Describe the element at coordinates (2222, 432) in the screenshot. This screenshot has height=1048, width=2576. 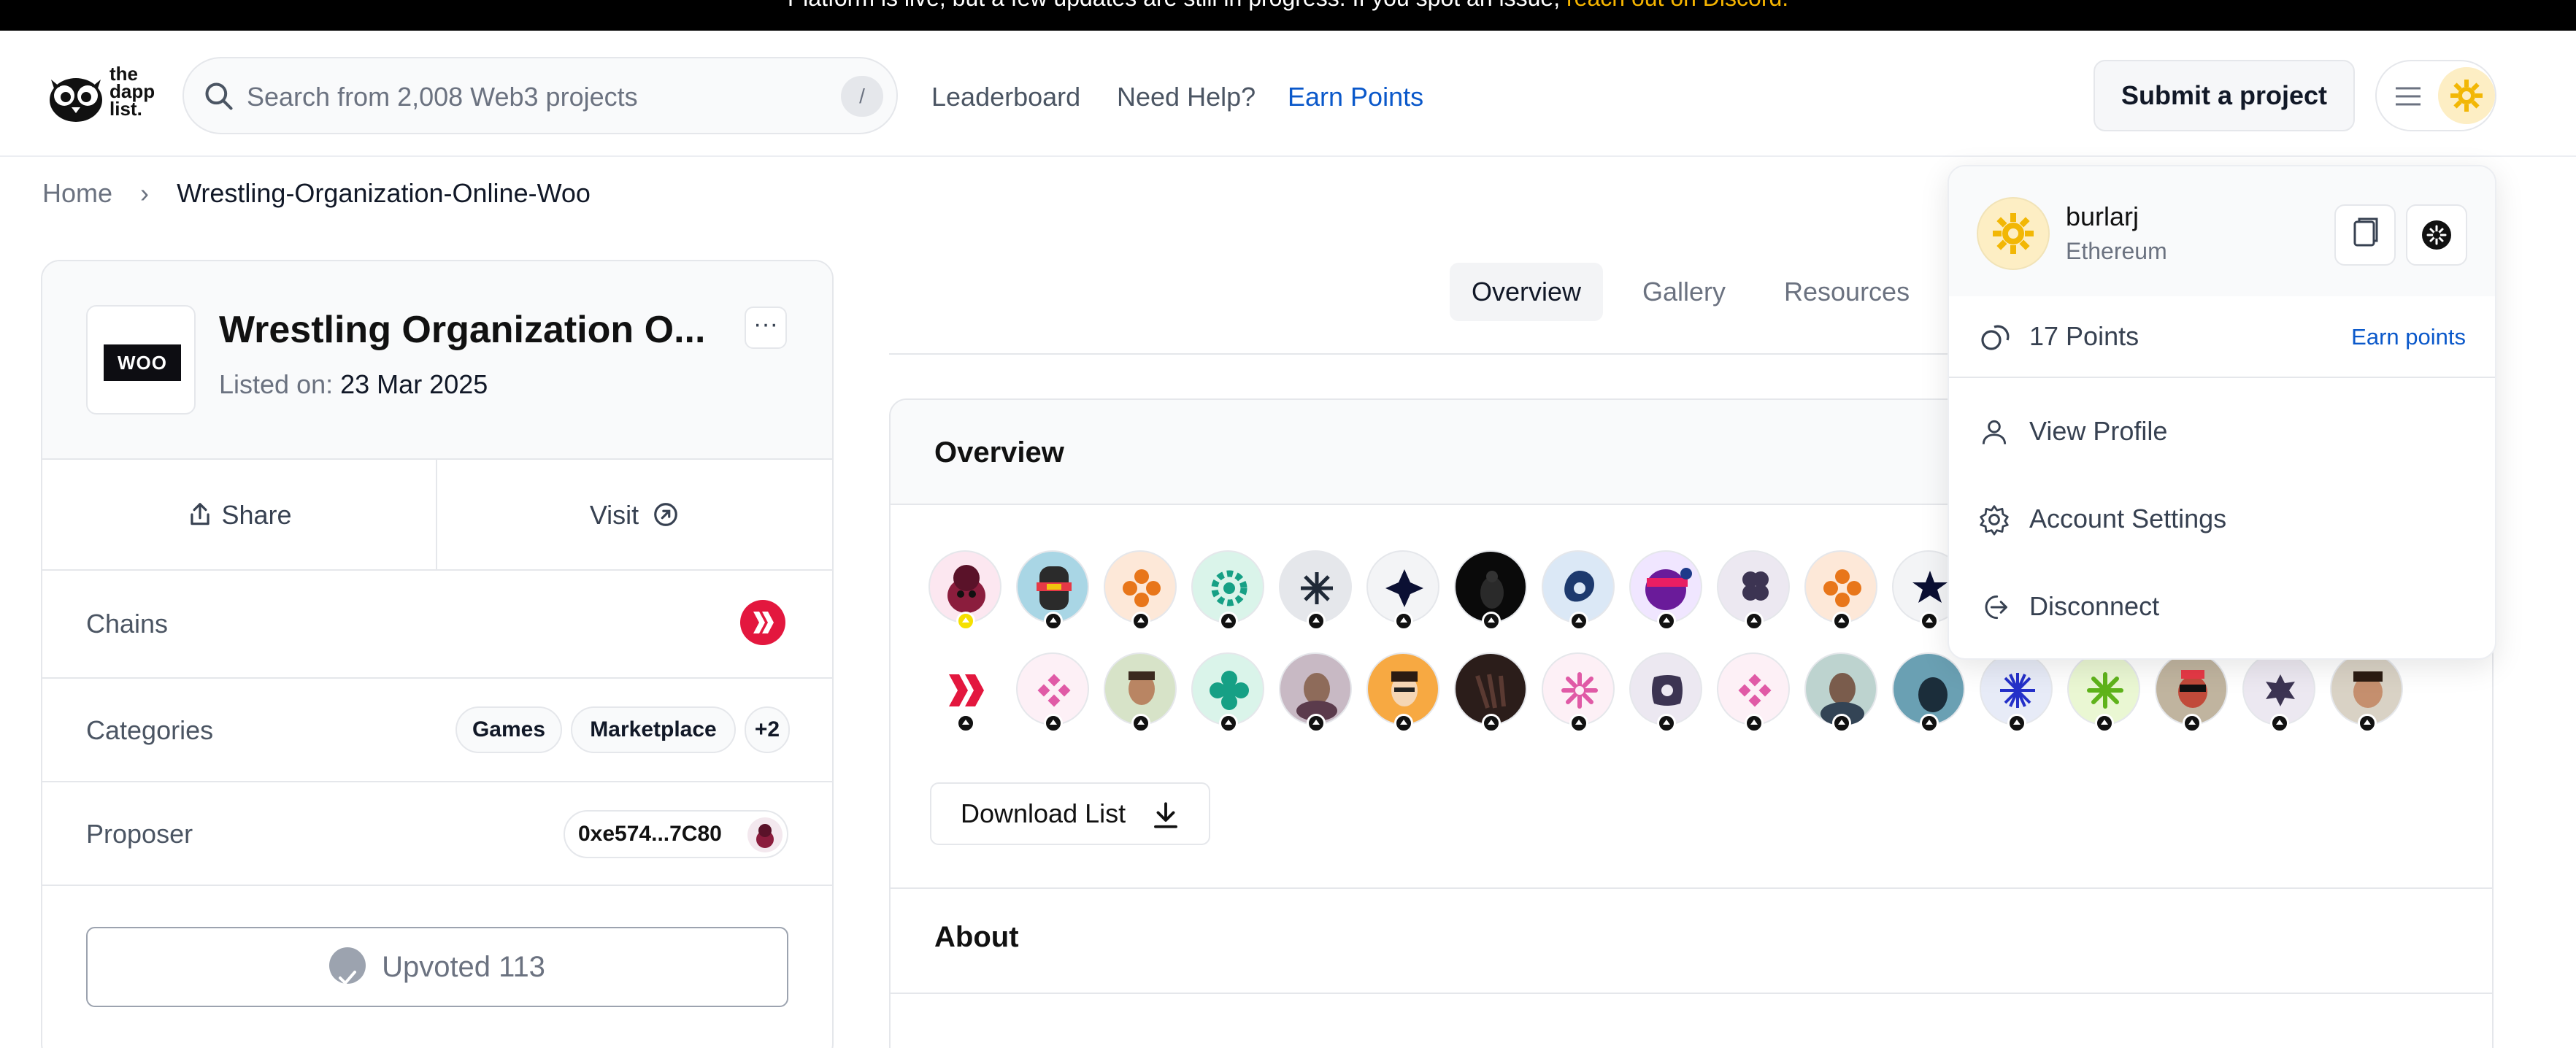
I see `menu-item-view-profile: View Profile` at that location.